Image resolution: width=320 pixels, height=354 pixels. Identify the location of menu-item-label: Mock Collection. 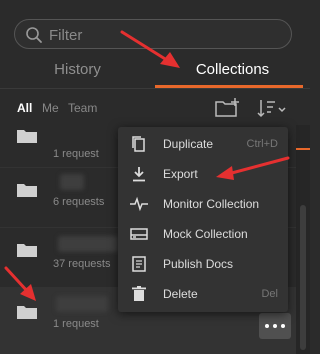
(205, 234).